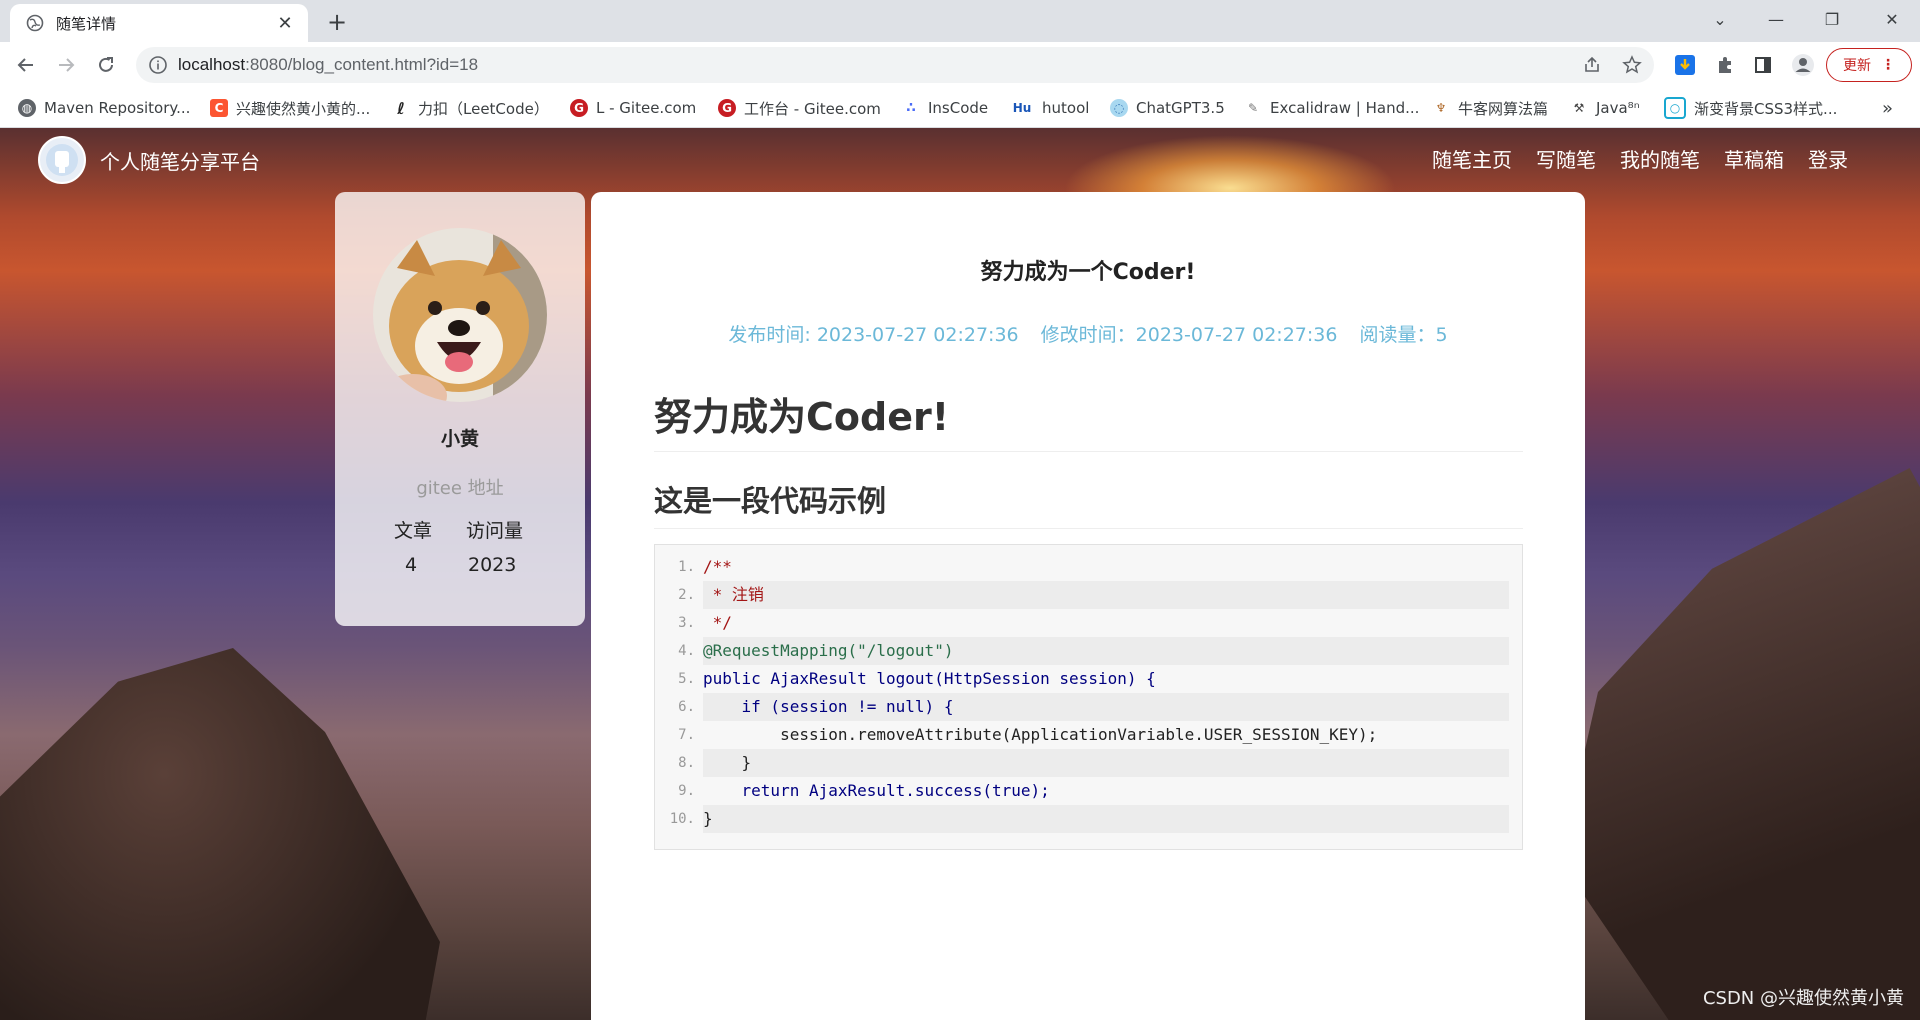 The image size is (1920, 1020). I want to click on bookmark-star-icon, so click(1632, 65).